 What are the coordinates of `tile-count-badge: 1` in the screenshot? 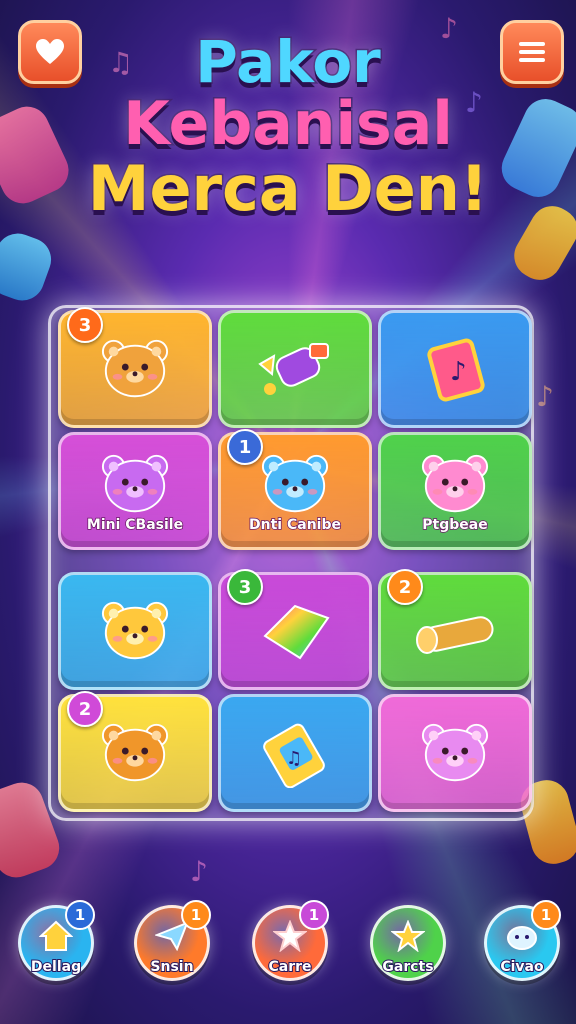 It's located at (245, 447).